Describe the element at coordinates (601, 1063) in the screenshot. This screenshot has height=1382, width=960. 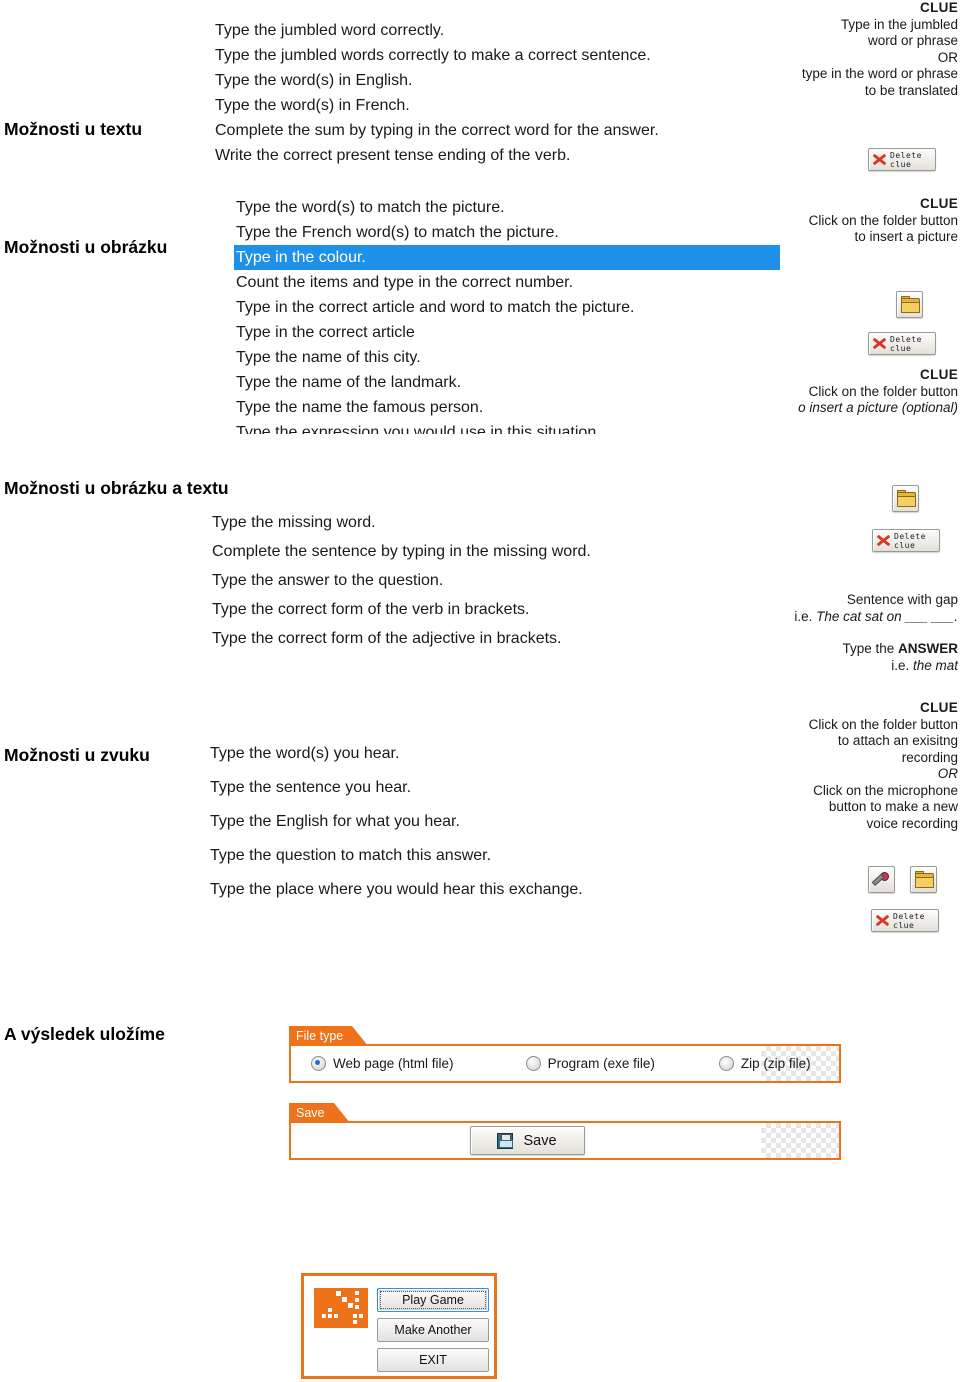
I see `radio-label-exe: Program (exe file)` at that location.